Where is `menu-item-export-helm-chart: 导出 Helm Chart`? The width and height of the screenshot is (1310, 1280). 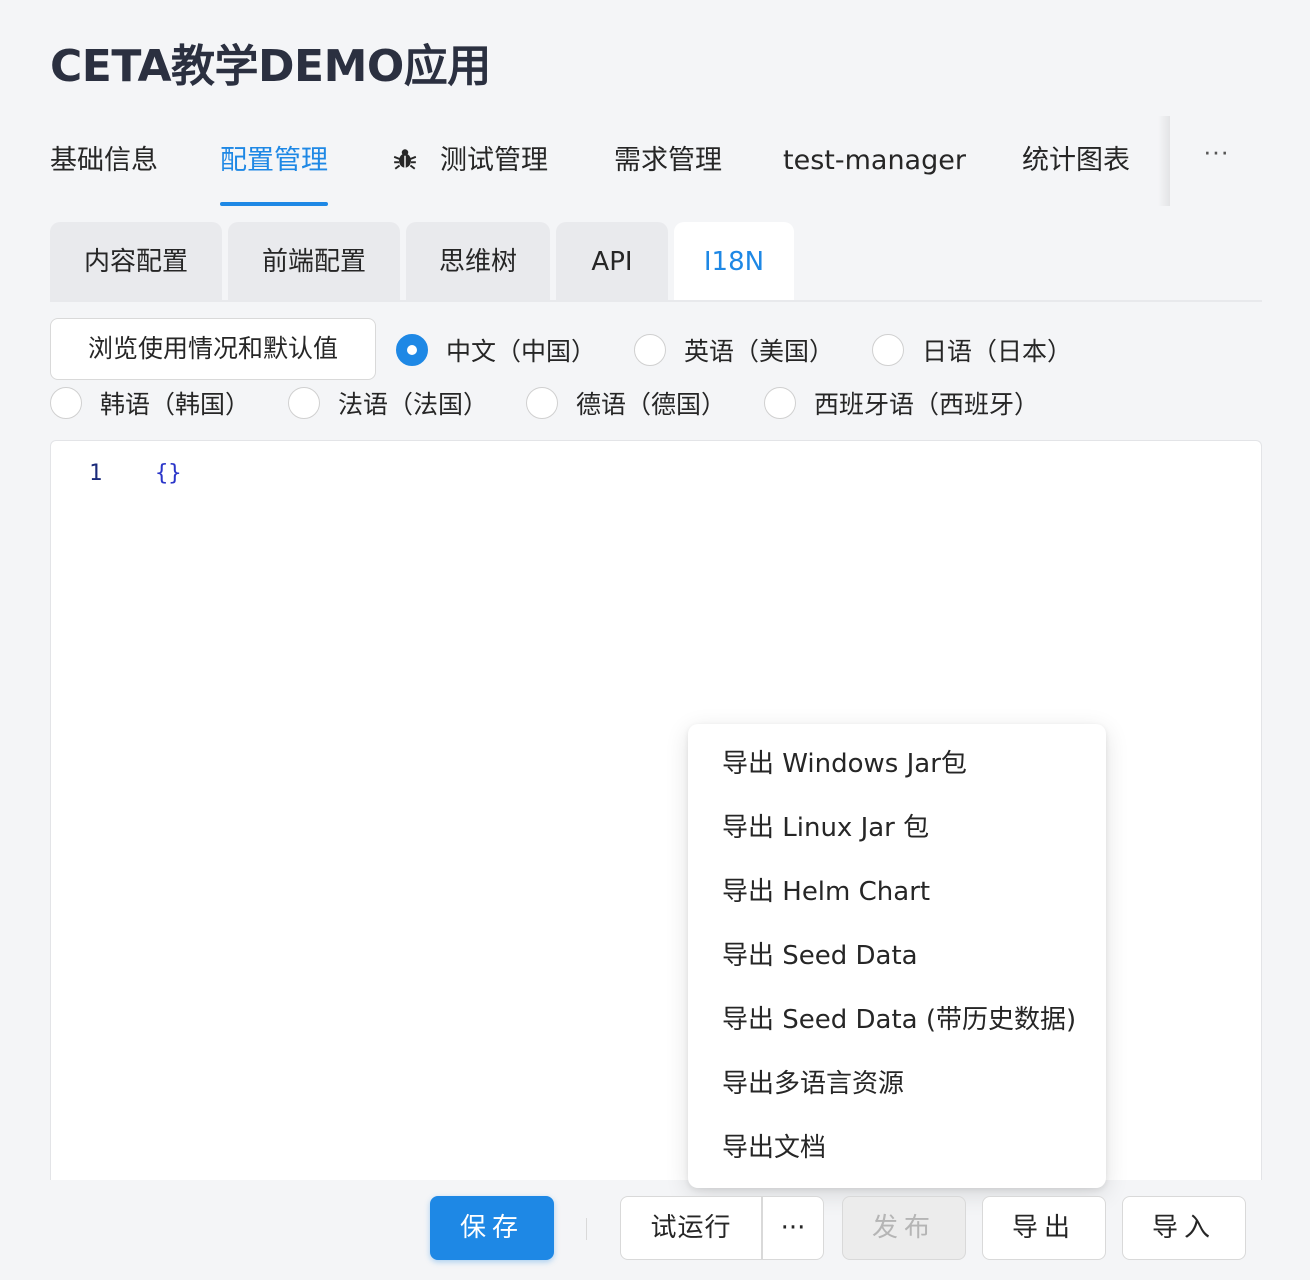
menu-item-export-helm-chart: 导出 Helm Chart is located at coordinates (897, 896).